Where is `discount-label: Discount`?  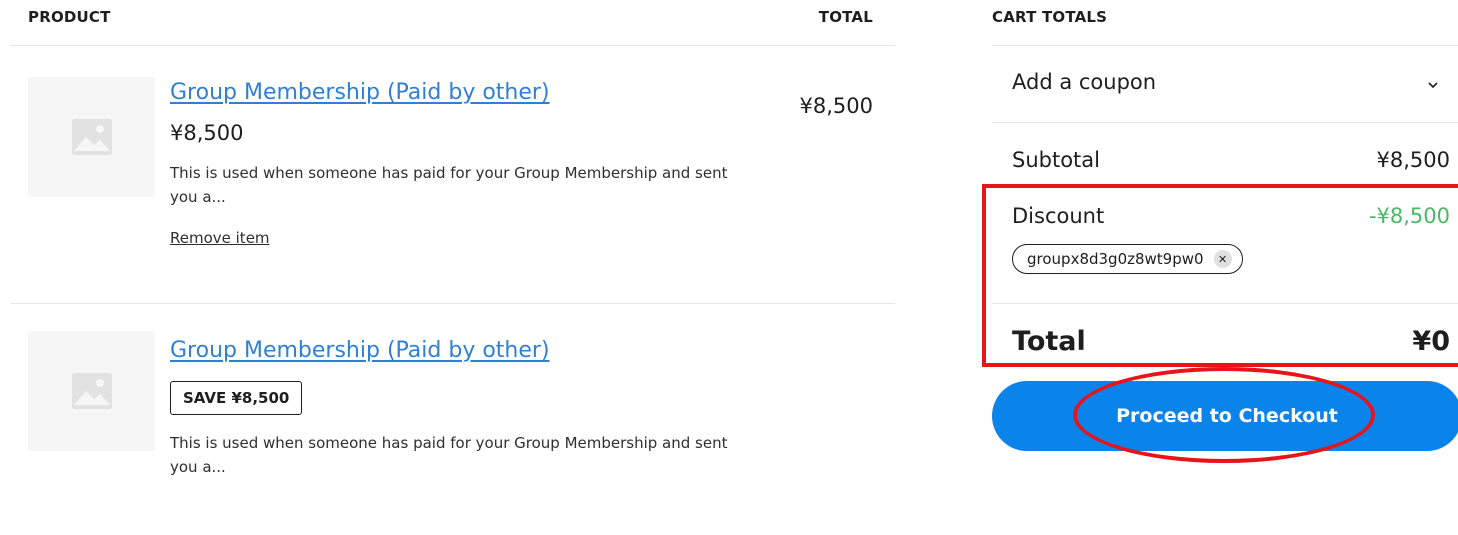 discount-label: Discount is located at coordinates (1058, 216).